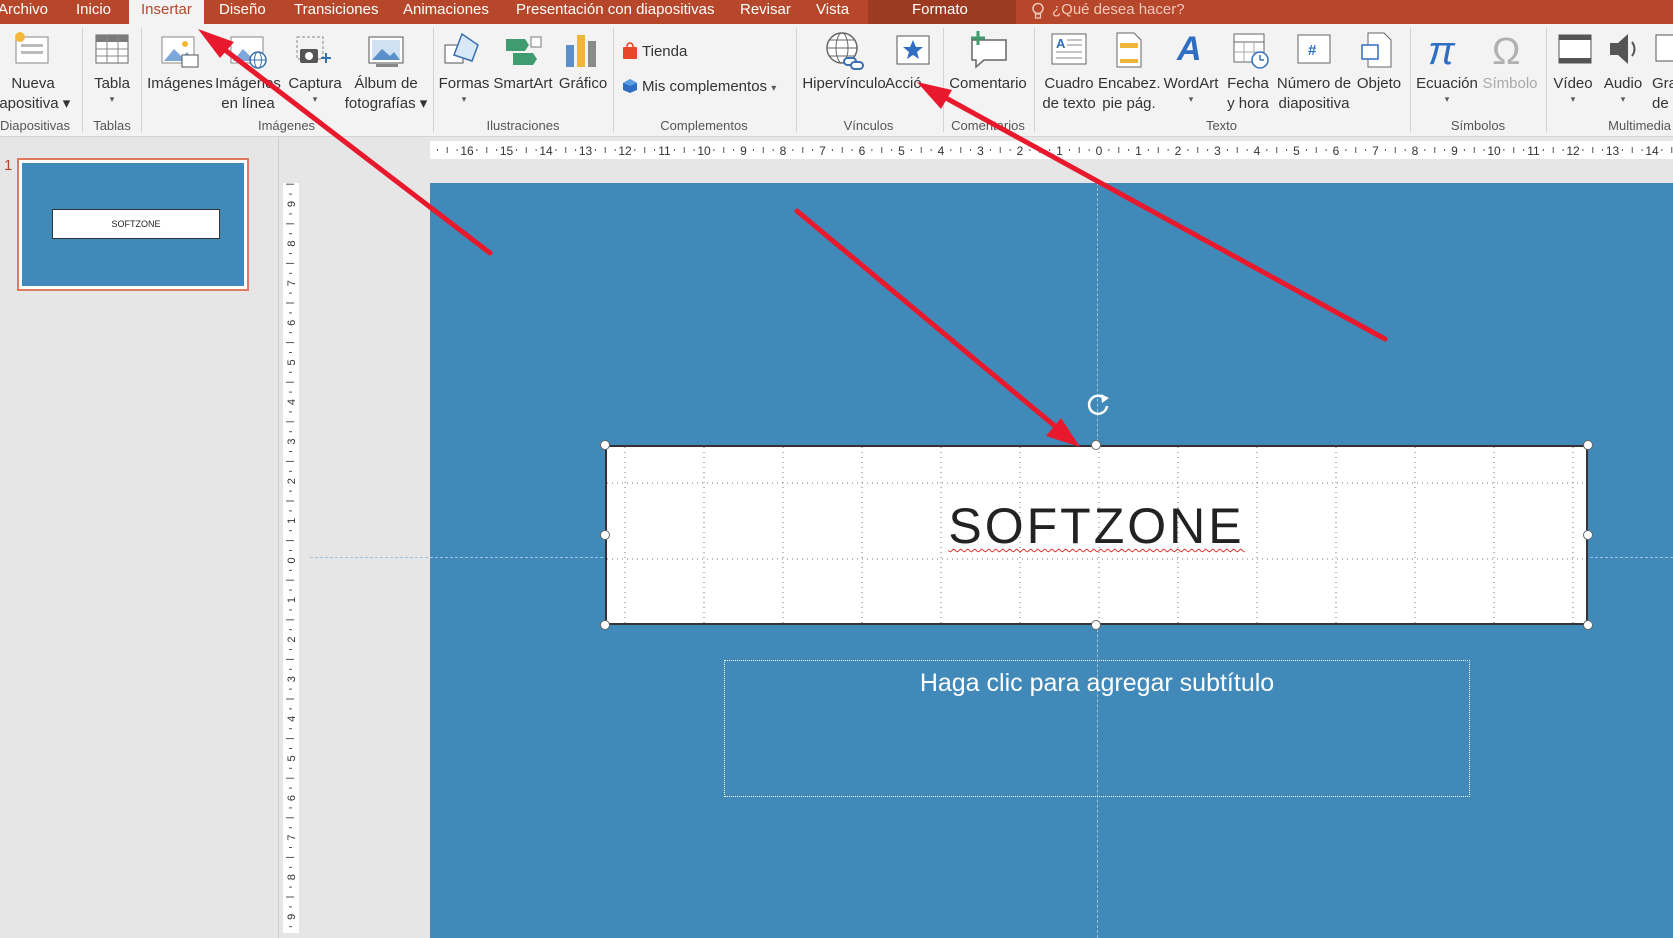 The width and height of the screenshot is (1673, 938). Describe the element at coordinates (166, 12) in the screenshot. I see `tab-insertar: Insertar` at that location.